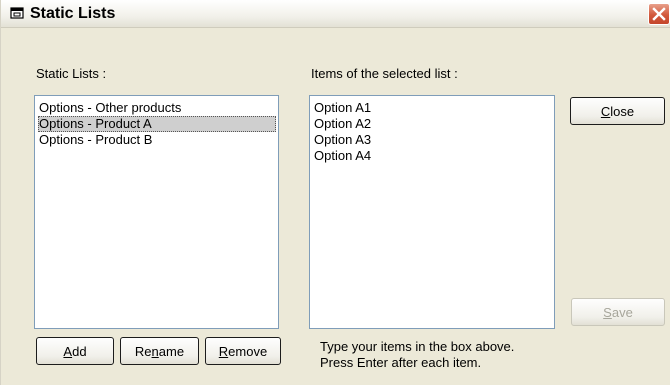  I want to click on rename-button-label-pre: Re, so click(143, 351).